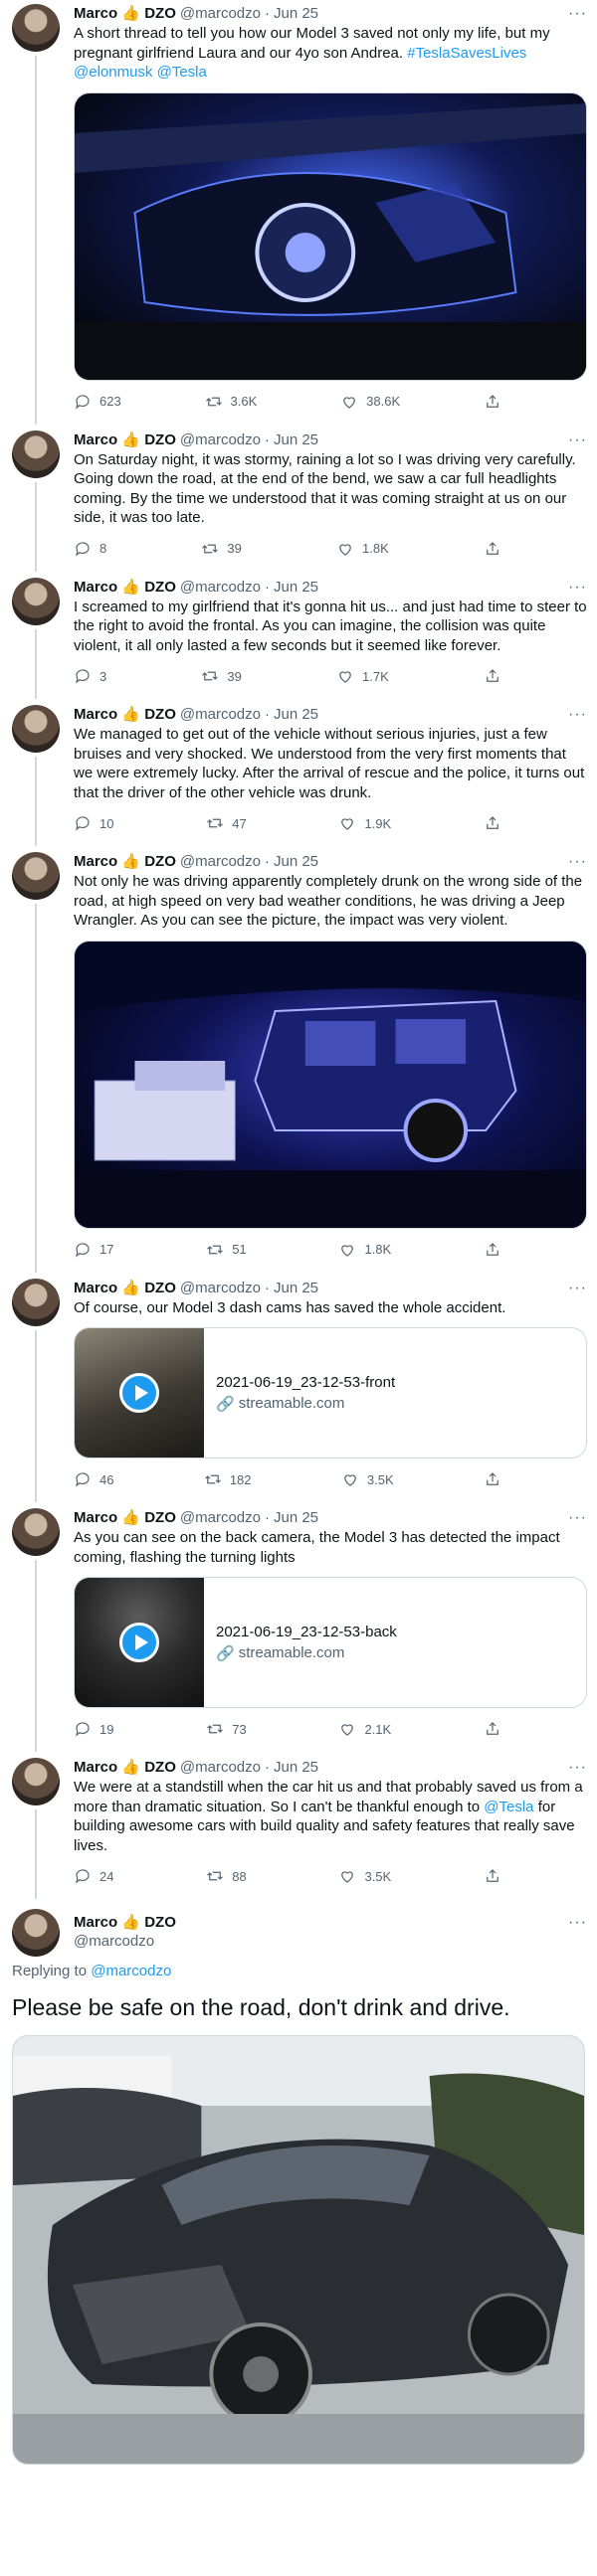  I want to click on reply-button: 623, so click(97, 402).